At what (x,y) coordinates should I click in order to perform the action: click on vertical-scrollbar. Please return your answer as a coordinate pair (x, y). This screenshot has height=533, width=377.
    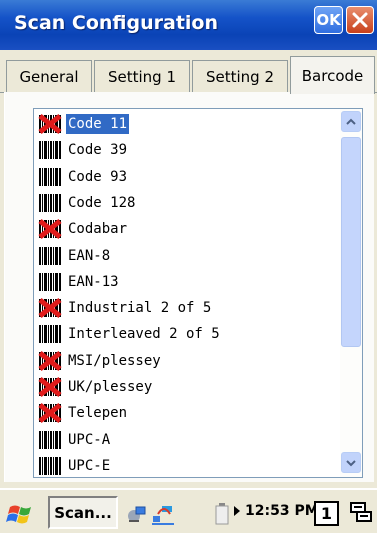
    Looking at the image, I should click on (351, 293).